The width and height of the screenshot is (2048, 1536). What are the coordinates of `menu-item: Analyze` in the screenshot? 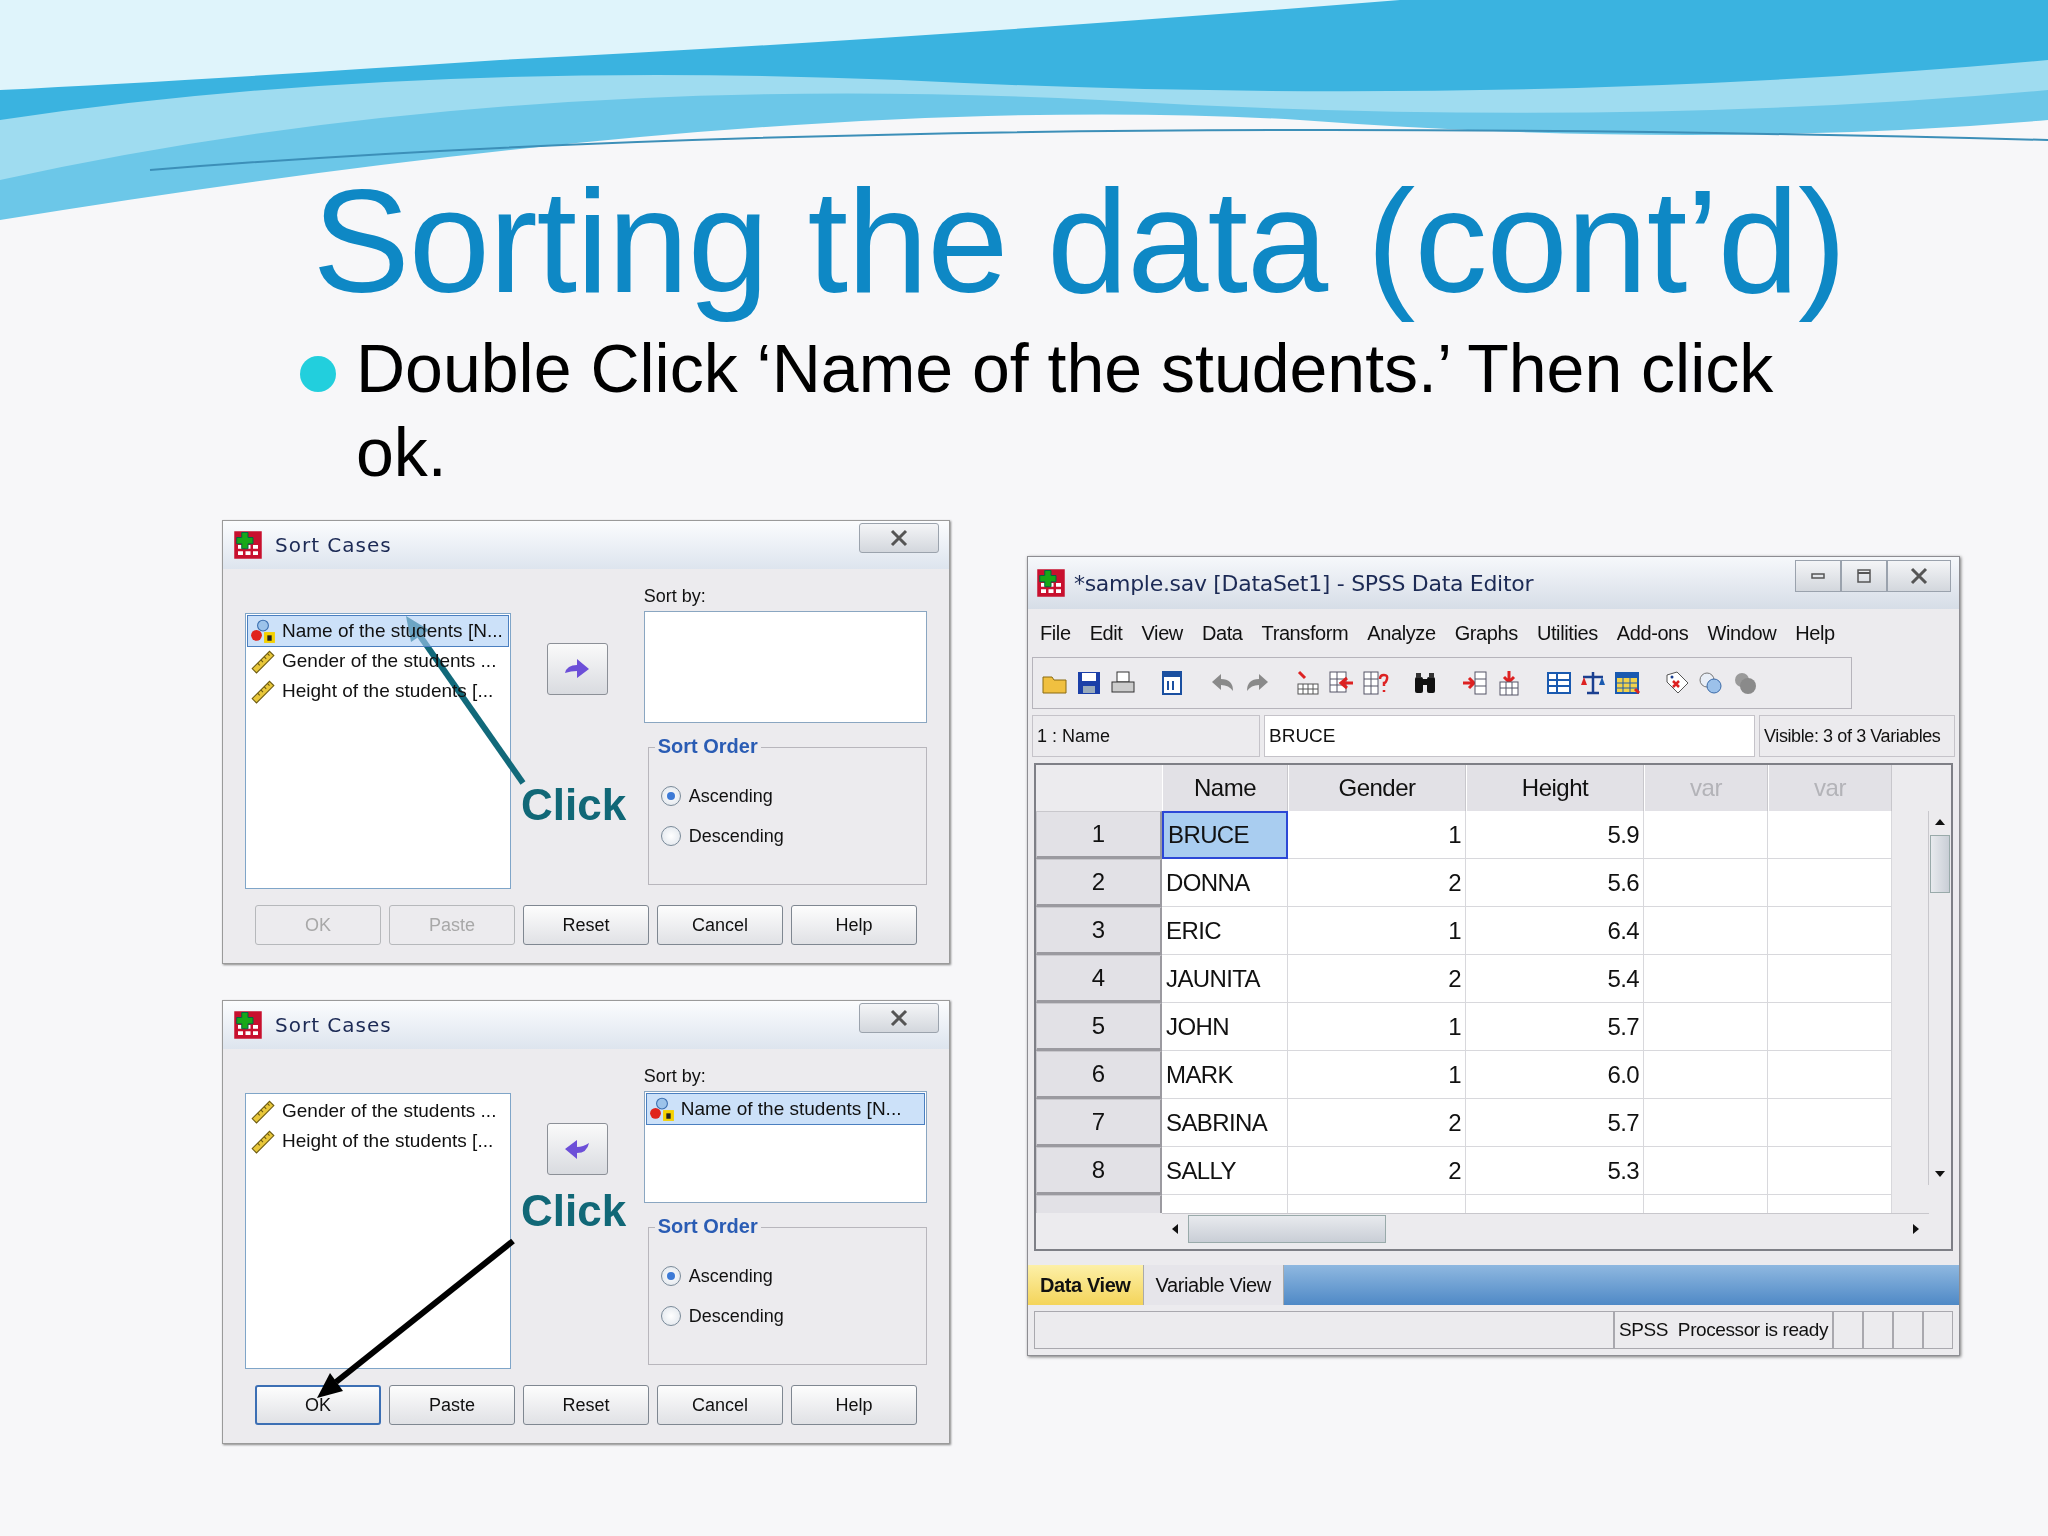 It's located at (1405, 633).